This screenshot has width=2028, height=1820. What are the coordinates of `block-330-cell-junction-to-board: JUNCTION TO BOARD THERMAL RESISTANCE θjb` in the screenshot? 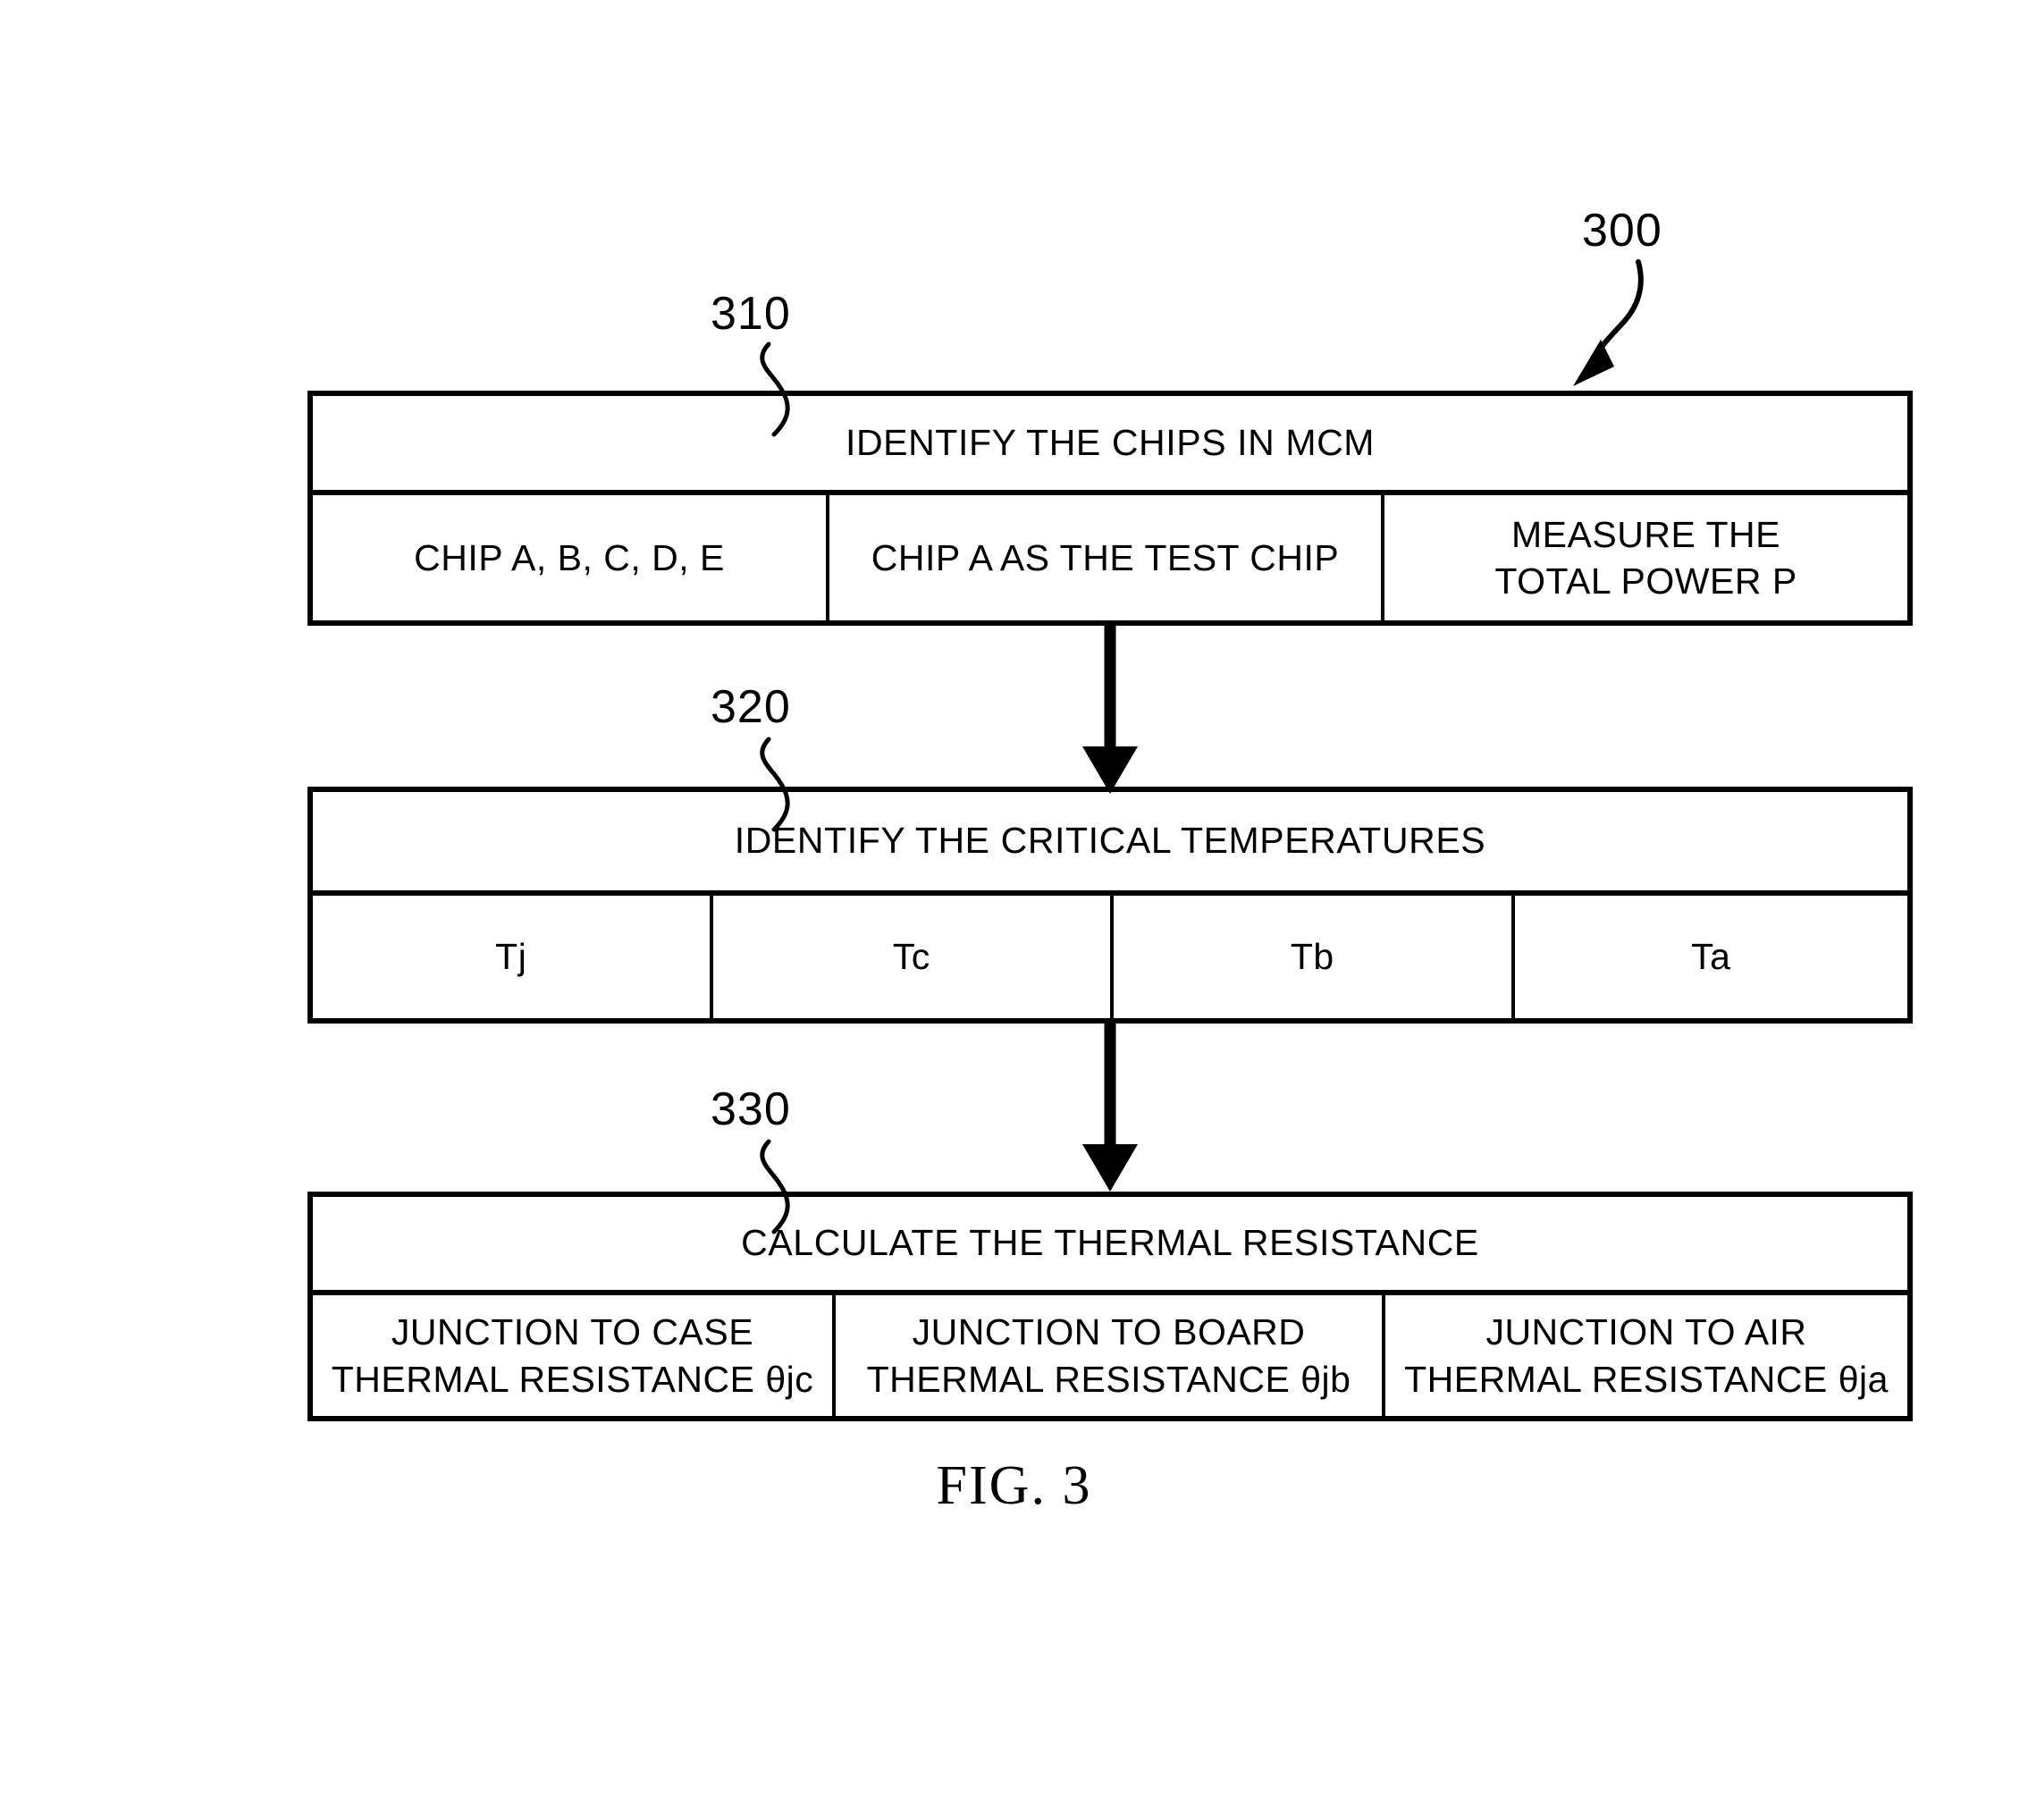 It's located at (1111, 1355).